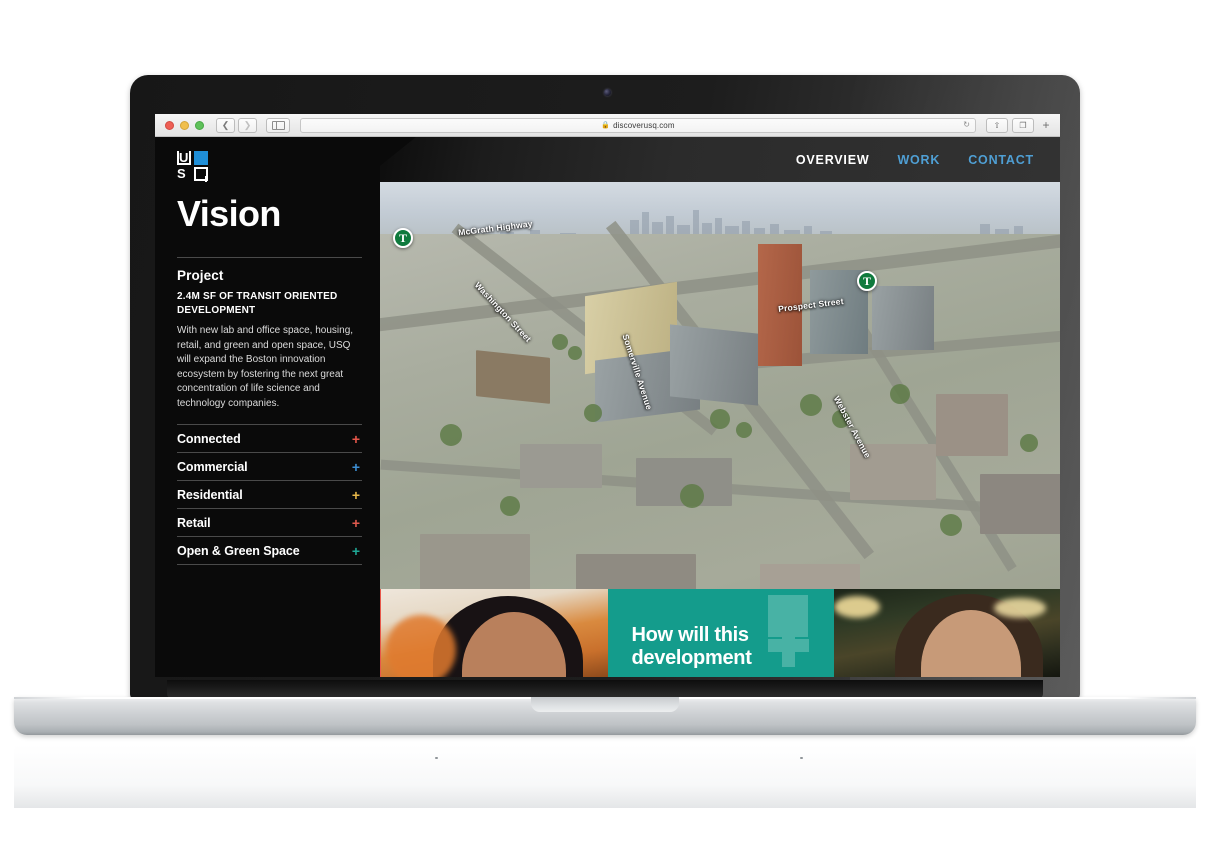  Describe the element at coordinates (833, 160) in the screenshot. I see `nav-link-overview: OVERVIEW` at that location.